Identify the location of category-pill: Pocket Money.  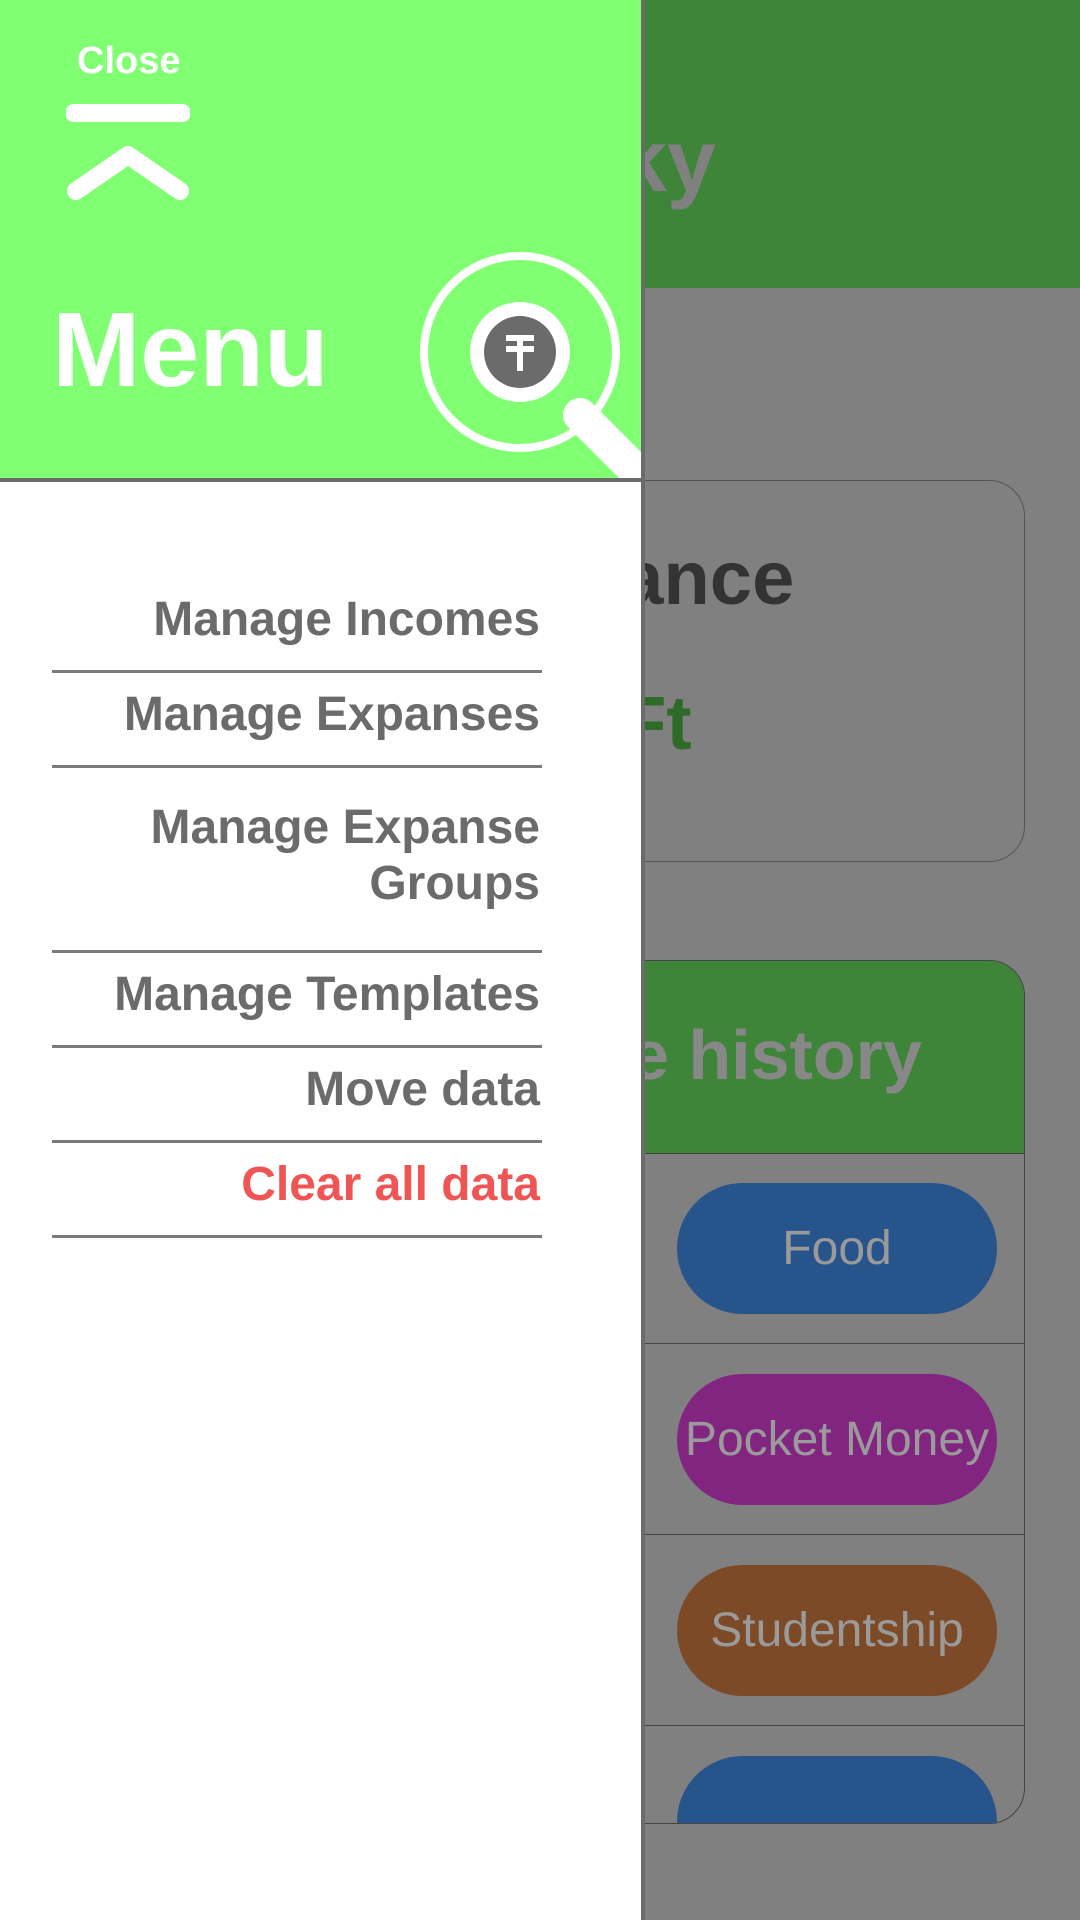
(837, 1439).